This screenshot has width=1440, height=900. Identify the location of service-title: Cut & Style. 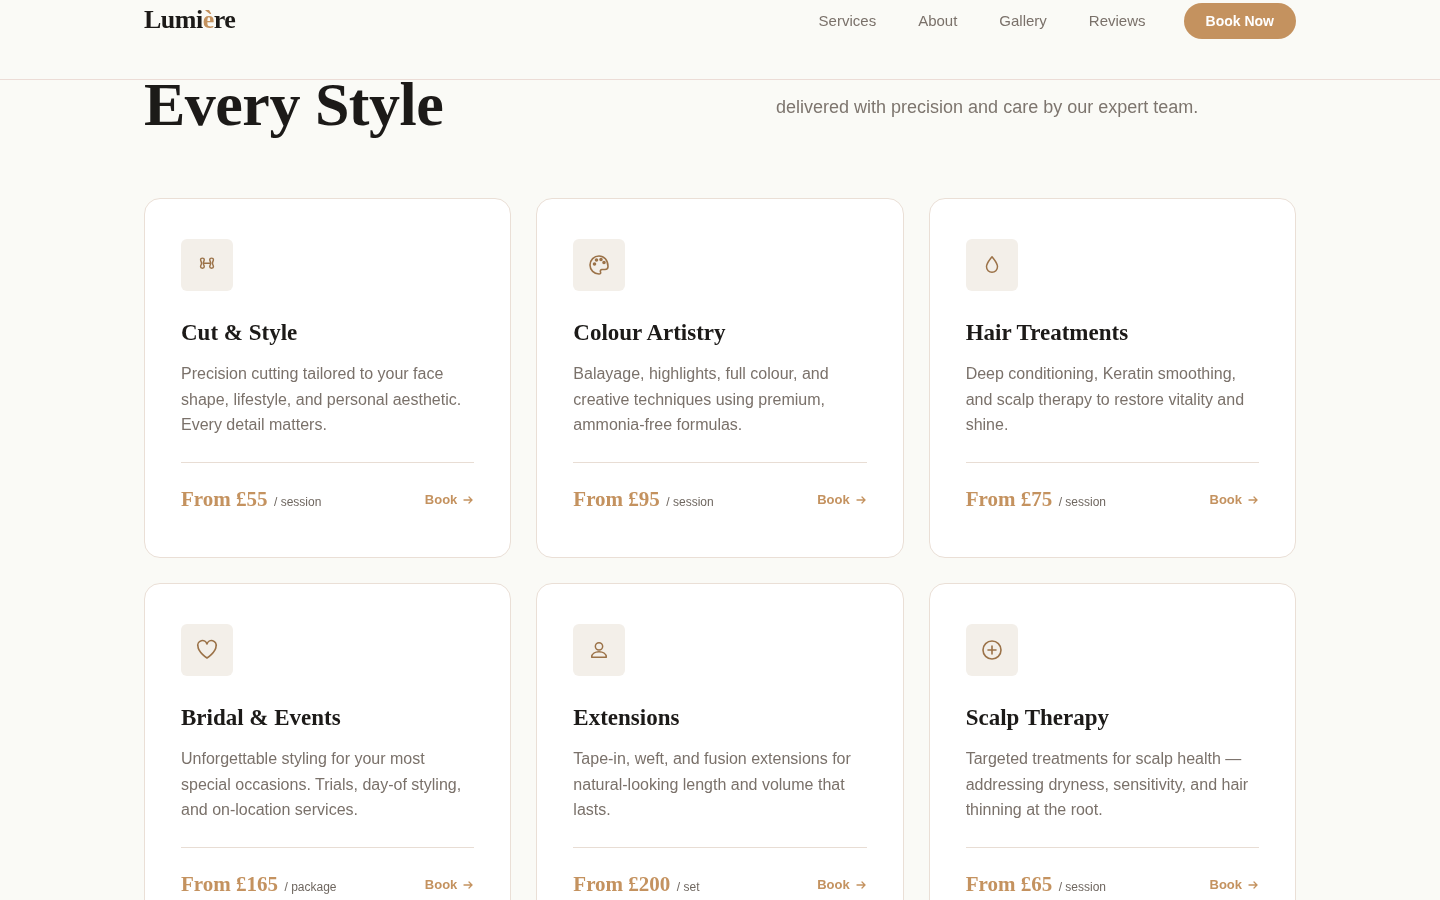
(240, 333).